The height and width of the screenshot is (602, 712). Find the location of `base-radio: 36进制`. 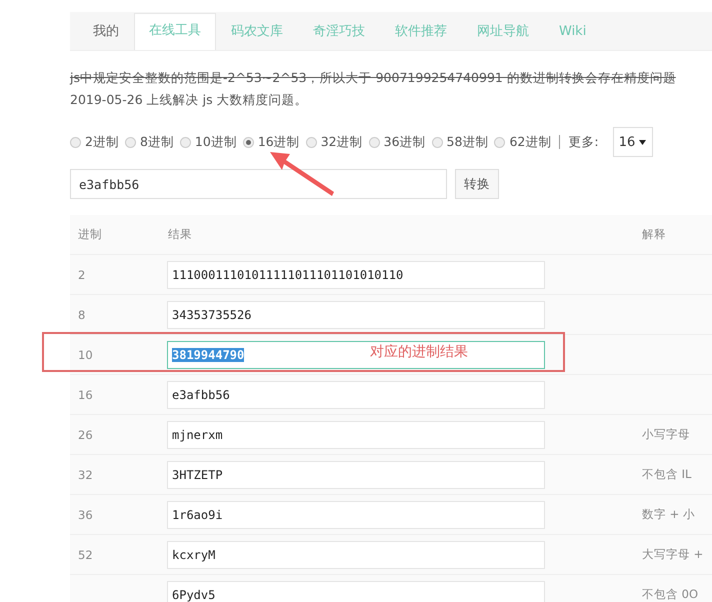

base-radio: 36进制 is located at coordinates (397, 142).